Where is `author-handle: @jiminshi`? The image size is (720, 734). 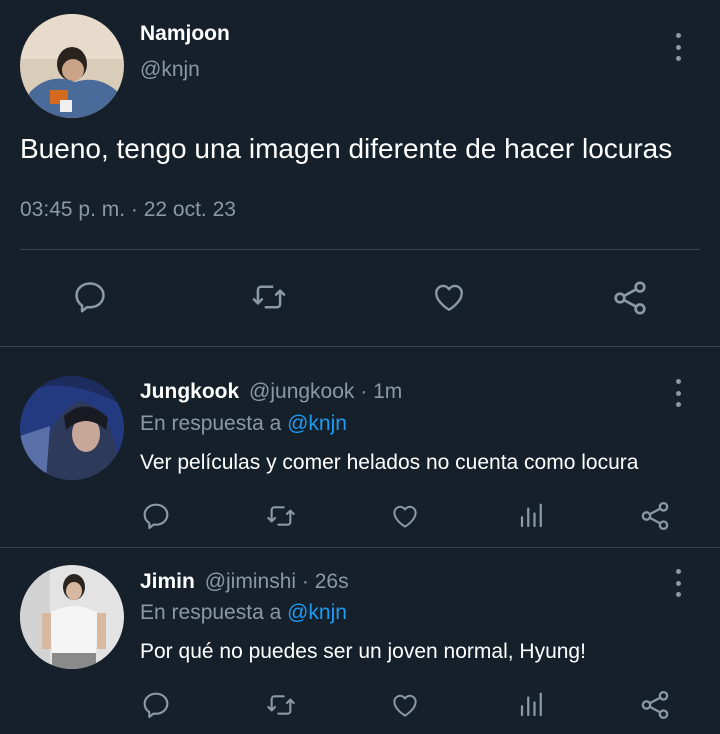 author-handle: @jiminshi is located at coordinates (250, 581).